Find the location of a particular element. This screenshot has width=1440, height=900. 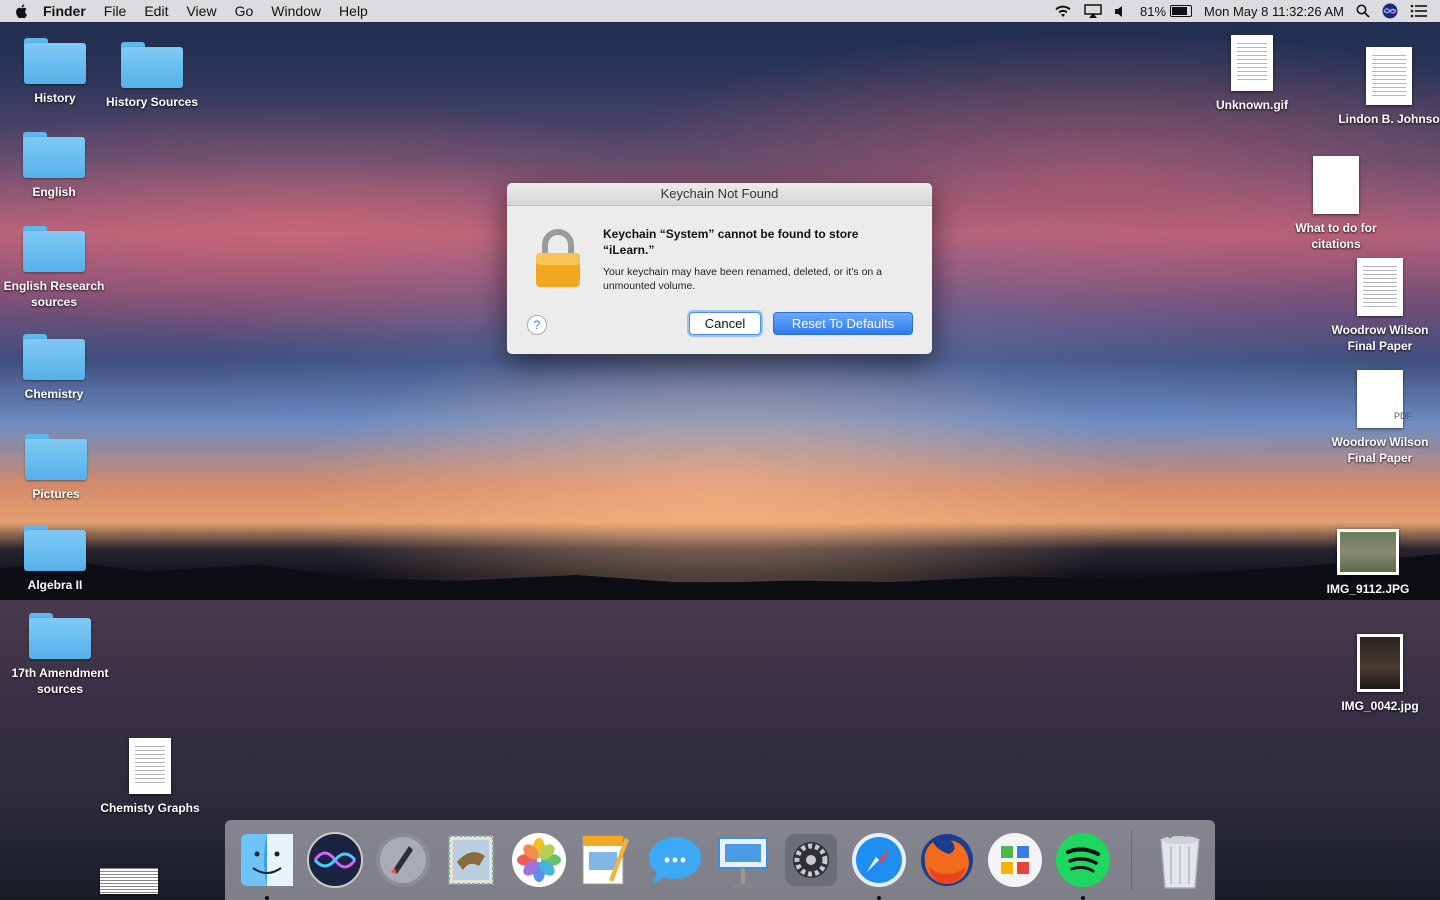

desktop-file-img-9112: IMG_9112.JPG is located at coordinates (1368, 563).